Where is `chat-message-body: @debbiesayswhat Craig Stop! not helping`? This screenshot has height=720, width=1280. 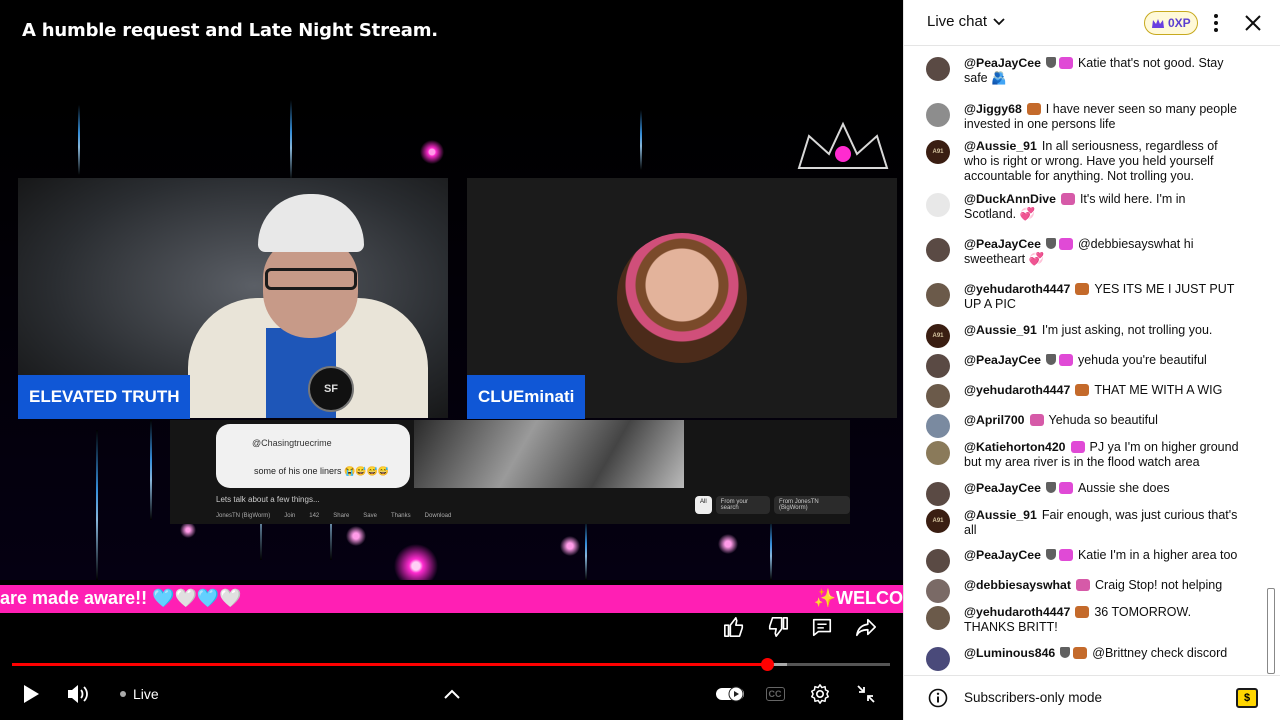 chat-message-body: @debbiesayswhat Craig Stop! not helping is located at coordinates (1102, 585).